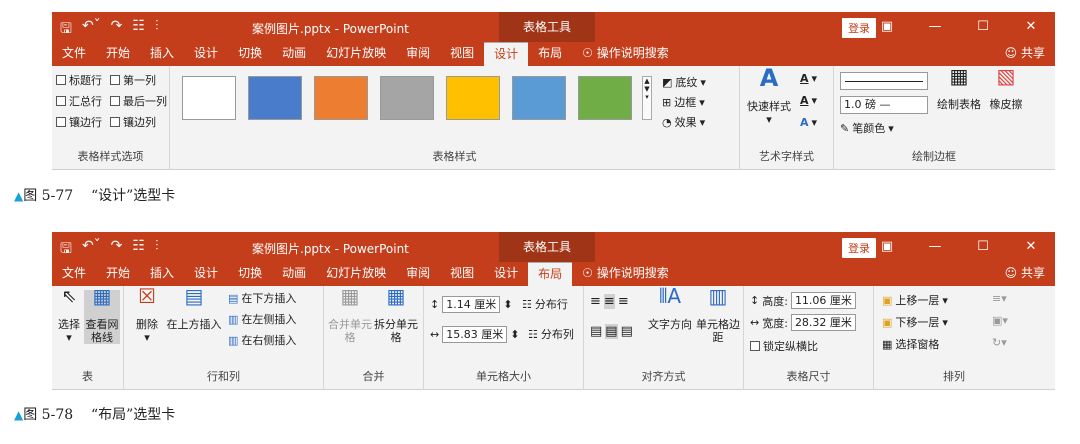 The height and width of the screenshot is (444, 1080). Describe the element at coordinates (959, 88) in the screenshot. I see `draw-table-button: ▦ 绘制表格` at that location.